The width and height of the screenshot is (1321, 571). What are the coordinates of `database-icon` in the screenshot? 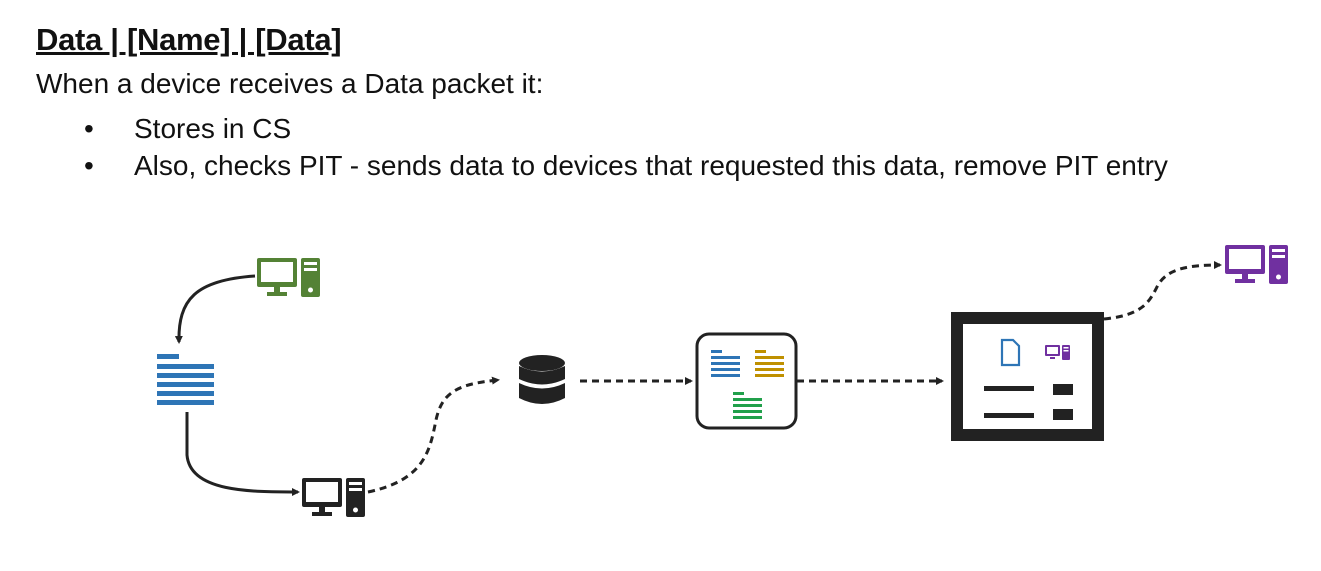 It's located at (542, 379).